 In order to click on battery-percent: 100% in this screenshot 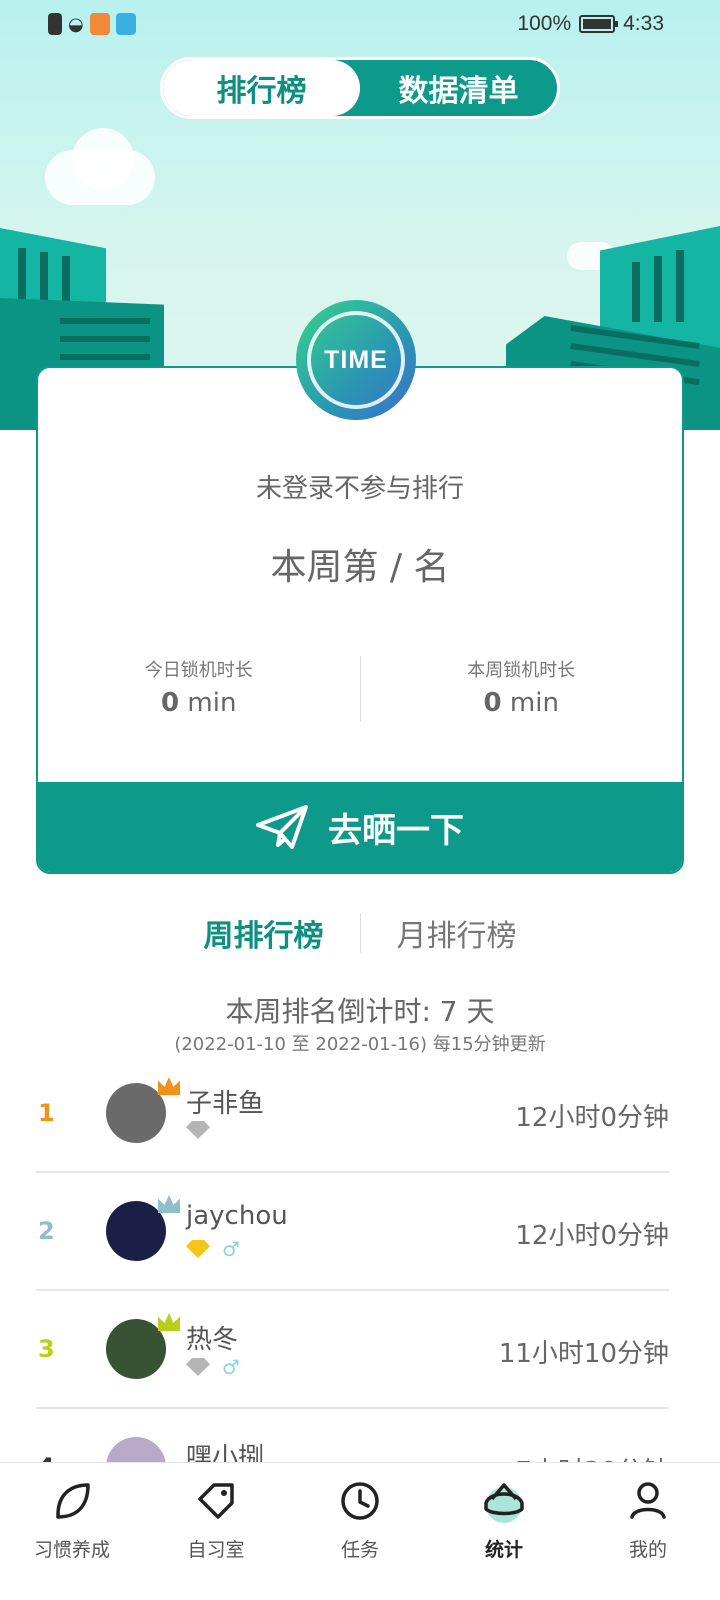, I will do `click(544, 23)`.